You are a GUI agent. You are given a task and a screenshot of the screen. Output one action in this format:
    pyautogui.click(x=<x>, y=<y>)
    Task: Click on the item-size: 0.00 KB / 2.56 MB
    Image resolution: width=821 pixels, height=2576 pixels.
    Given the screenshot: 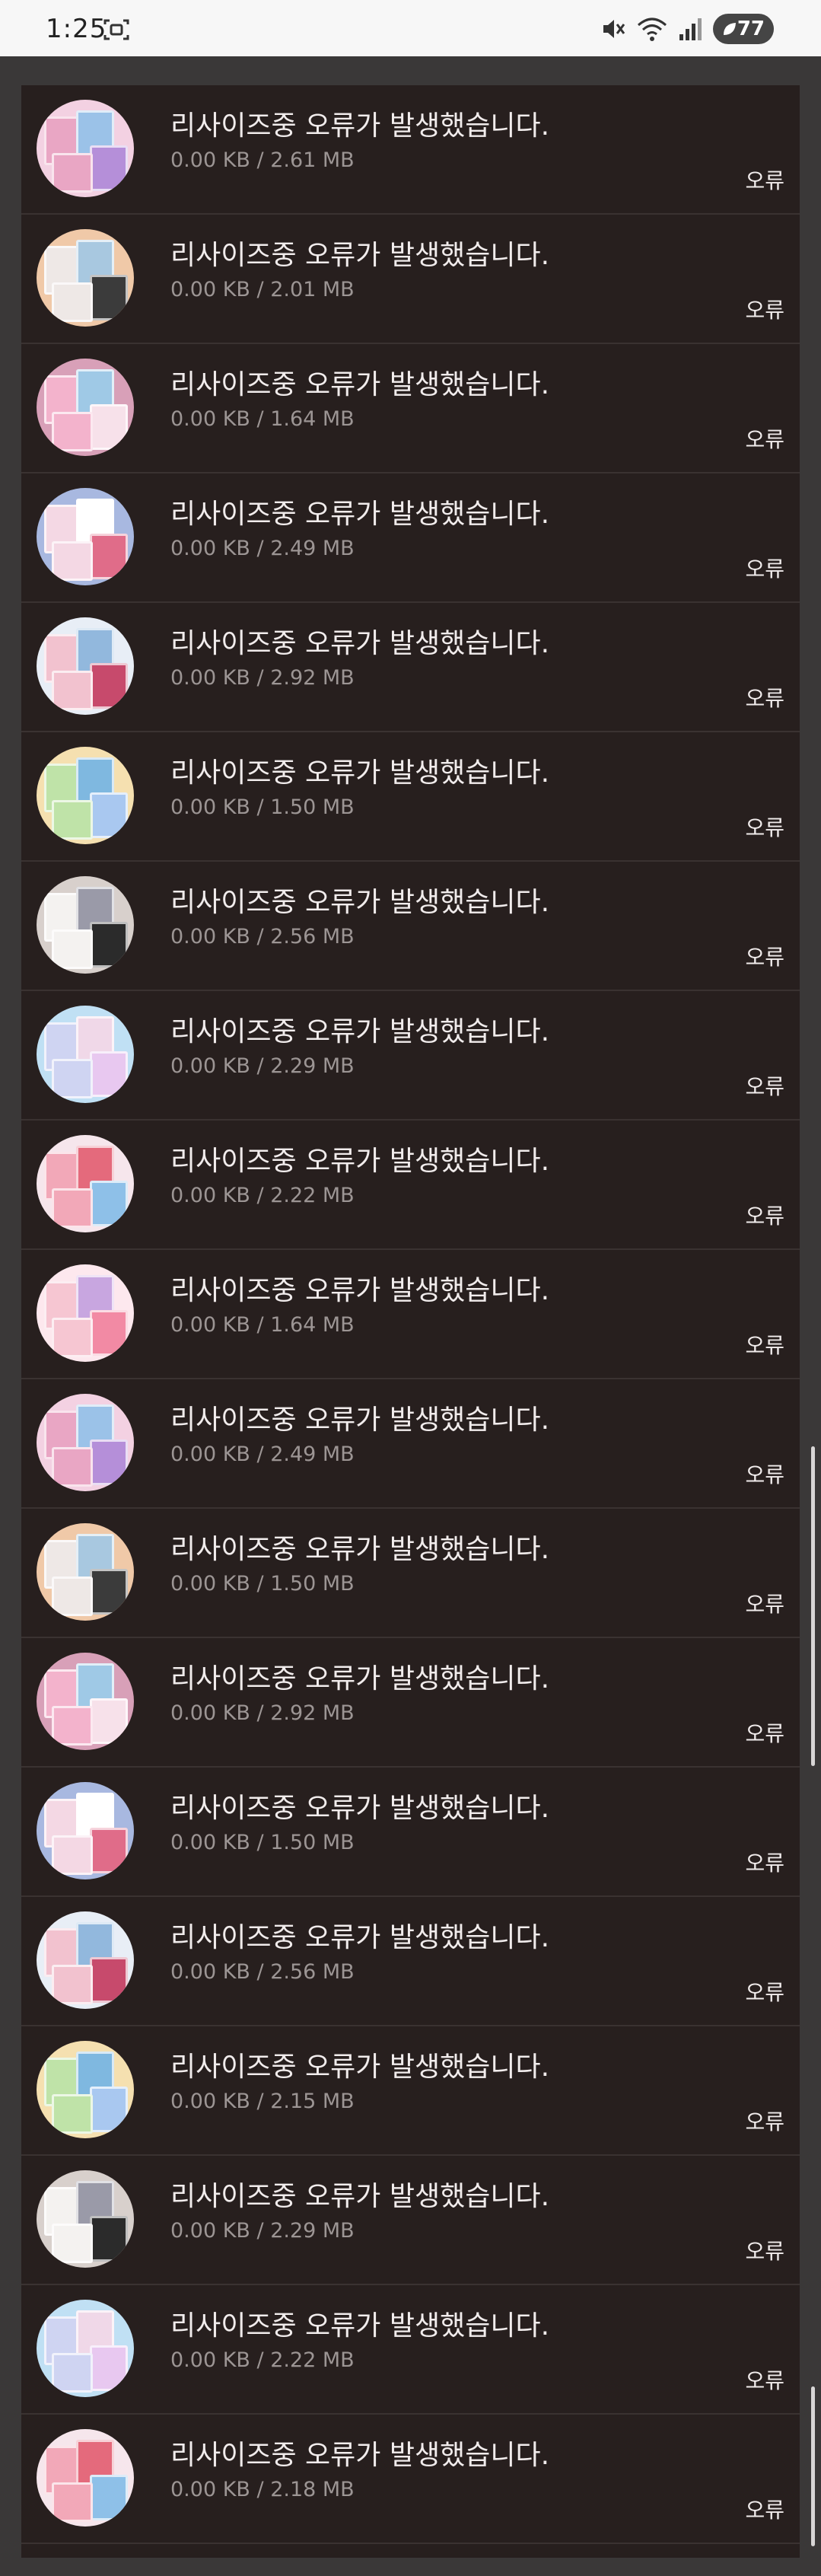 What is the action you would take?
    pyautogui.click(x=262, y=1972)
    